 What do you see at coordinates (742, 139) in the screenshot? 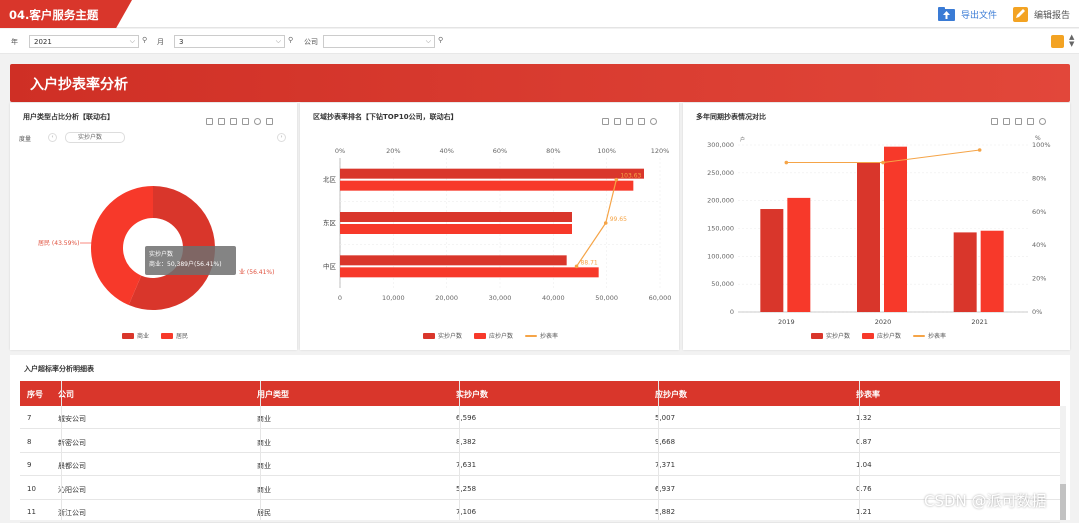
I see `axis-unit: 户` at bounding box center [742, 139].